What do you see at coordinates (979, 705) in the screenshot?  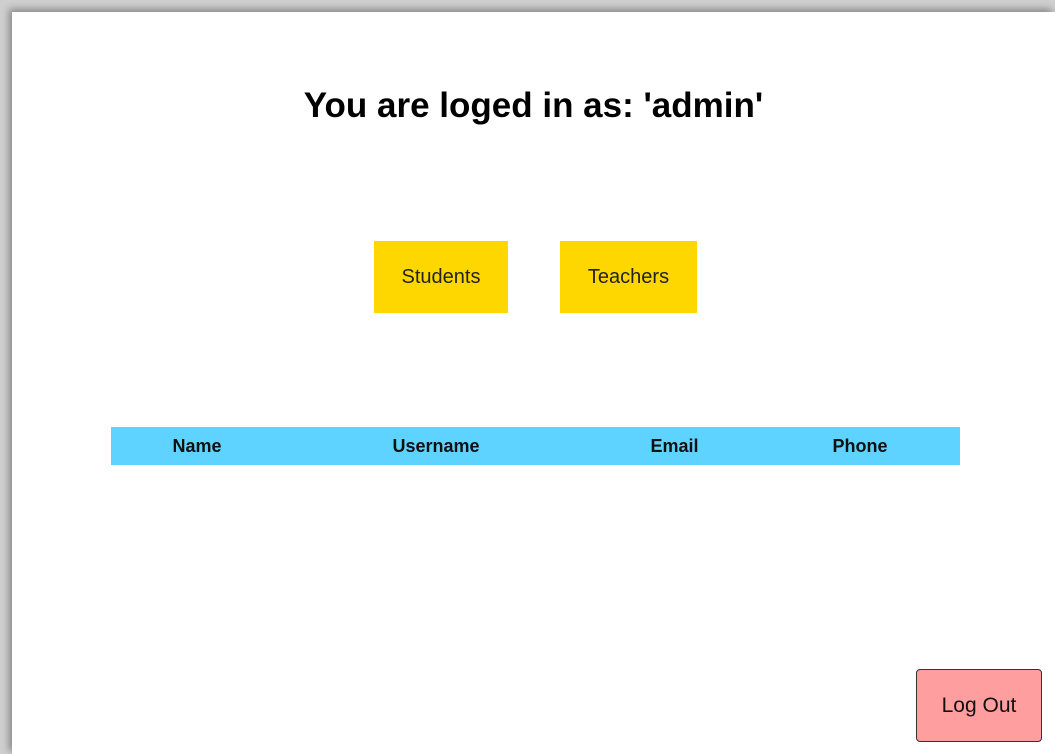 I see `logout-button: Log Out` at bounding box center [979, 705].